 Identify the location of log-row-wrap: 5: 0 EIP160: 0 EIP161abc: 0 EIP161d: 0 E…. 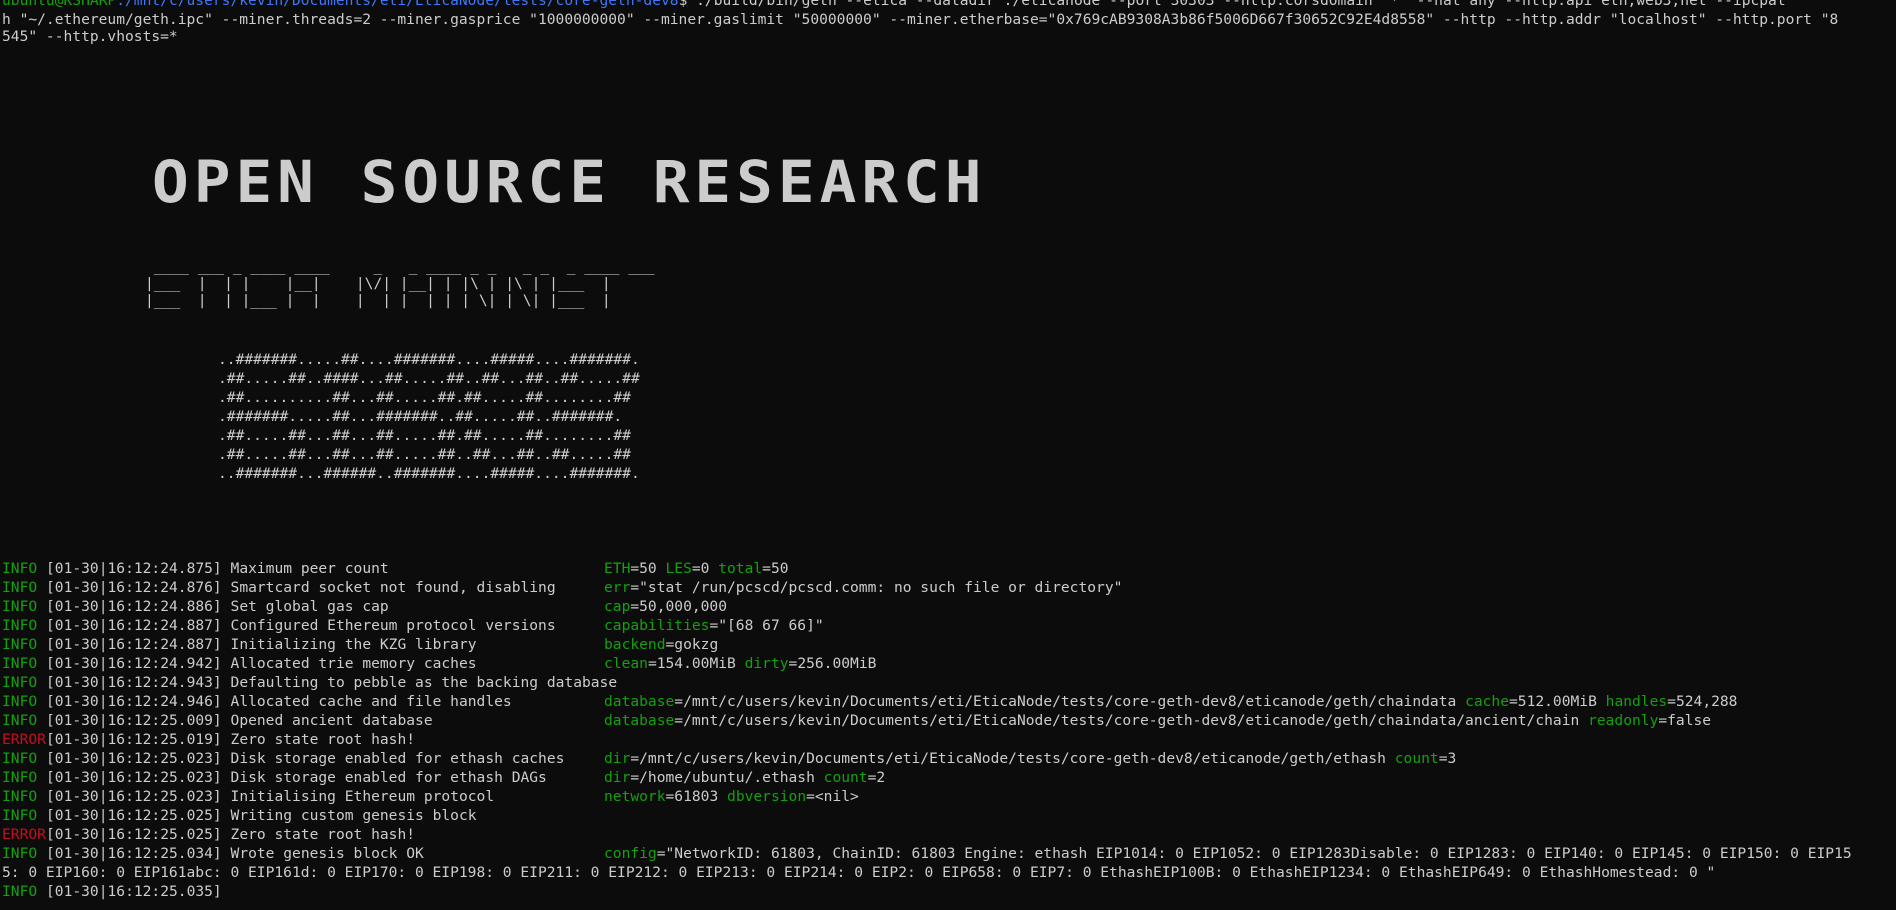
(948, 872).